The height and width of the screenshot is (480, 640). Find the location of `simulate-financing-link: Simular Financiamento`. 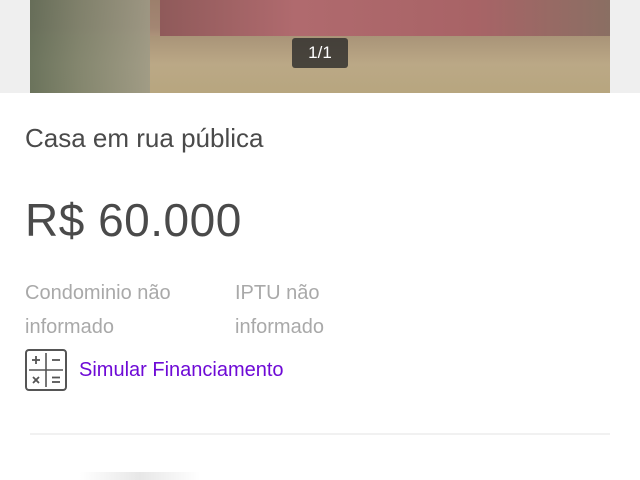

simulate-financing-link: Simular Financiamento is located at coordinates (154, 370).